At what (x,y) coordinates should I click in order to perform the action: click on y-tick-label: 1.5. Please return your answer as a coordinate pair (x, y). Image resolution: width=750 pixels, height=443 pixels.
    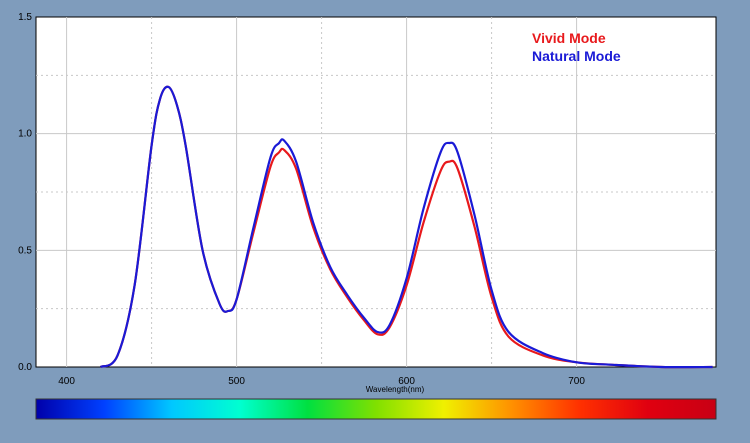
    Looking at the image, I should click on (25, 17).